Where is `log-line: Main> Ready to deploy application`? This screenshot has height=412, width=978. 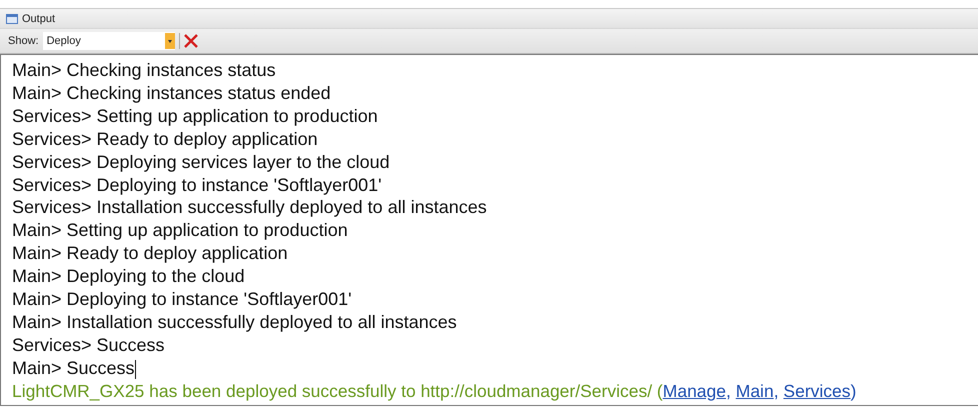
log-line: Main> Ready to deploy application is located at coordinates (150, 253).